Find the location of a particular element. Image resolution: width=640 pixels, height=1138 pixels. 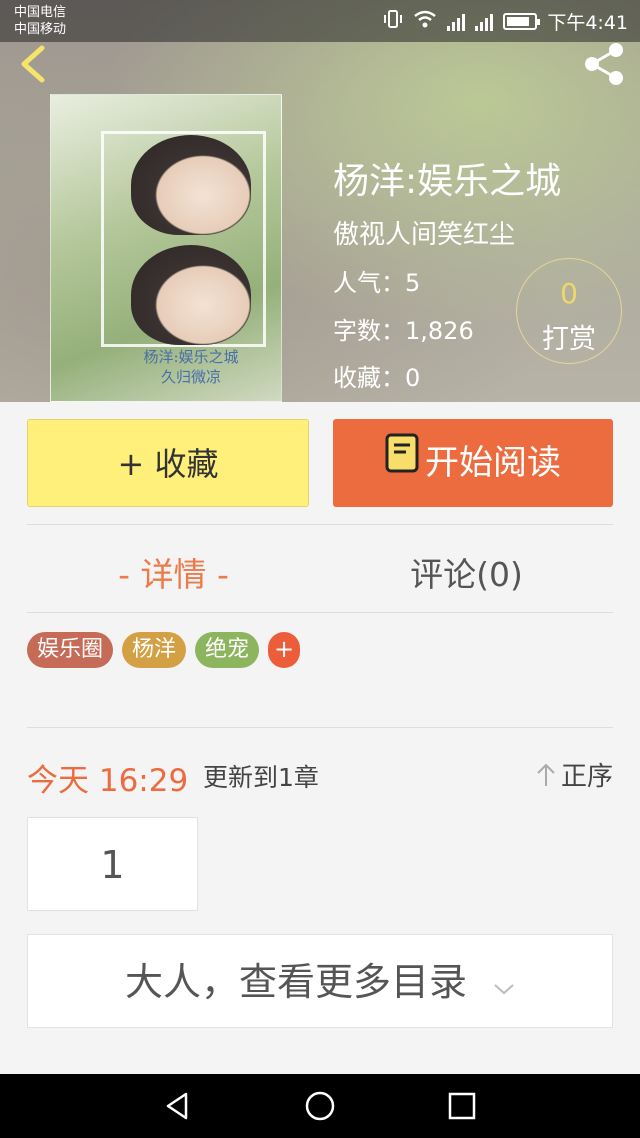

stat-favorites: 收藏：0 is located at coordinates (376, 375).